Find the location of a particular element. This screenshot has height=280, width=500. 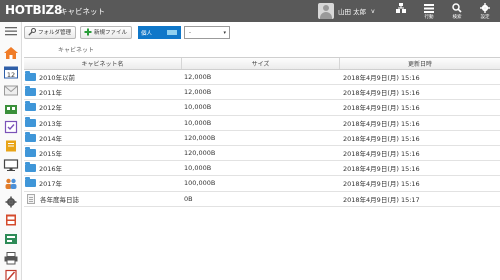

table-row: 2010年以前 12,000B 2018年4月9日(月) 15:16 is located at coordinates (262, 78).